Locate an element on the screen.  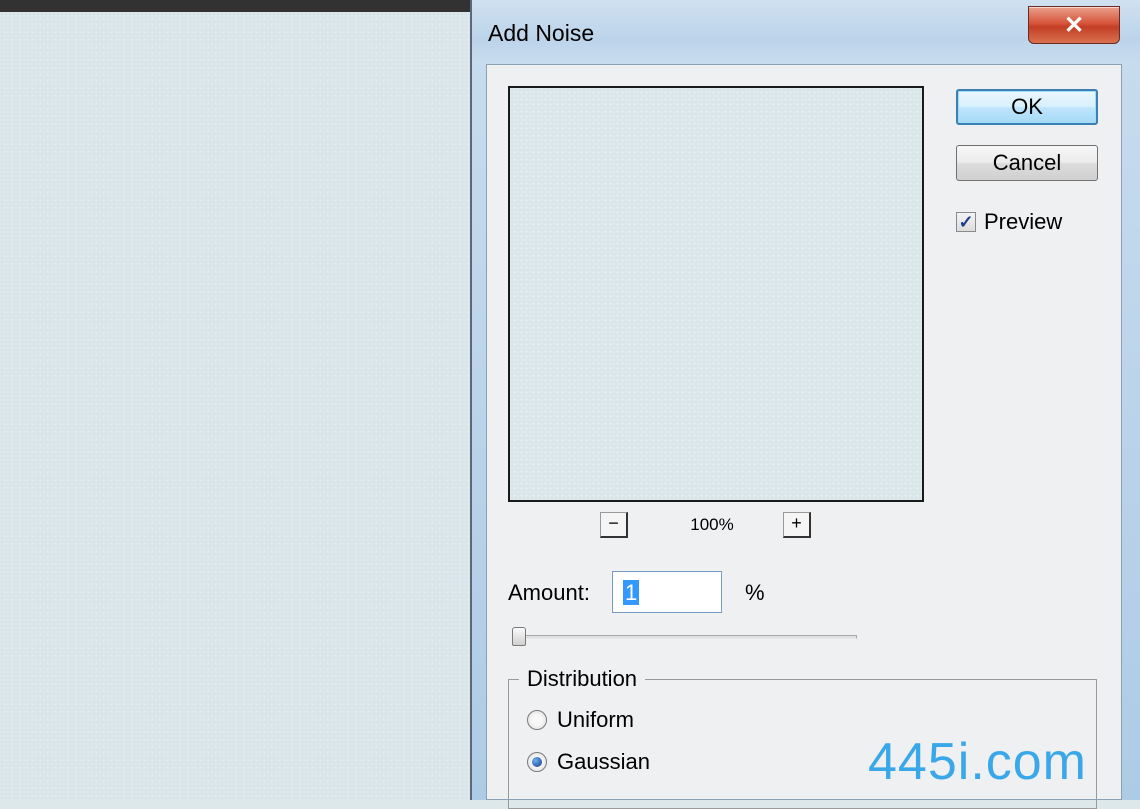
watermark-text: 445i.com is located at coordinates (977, 762).